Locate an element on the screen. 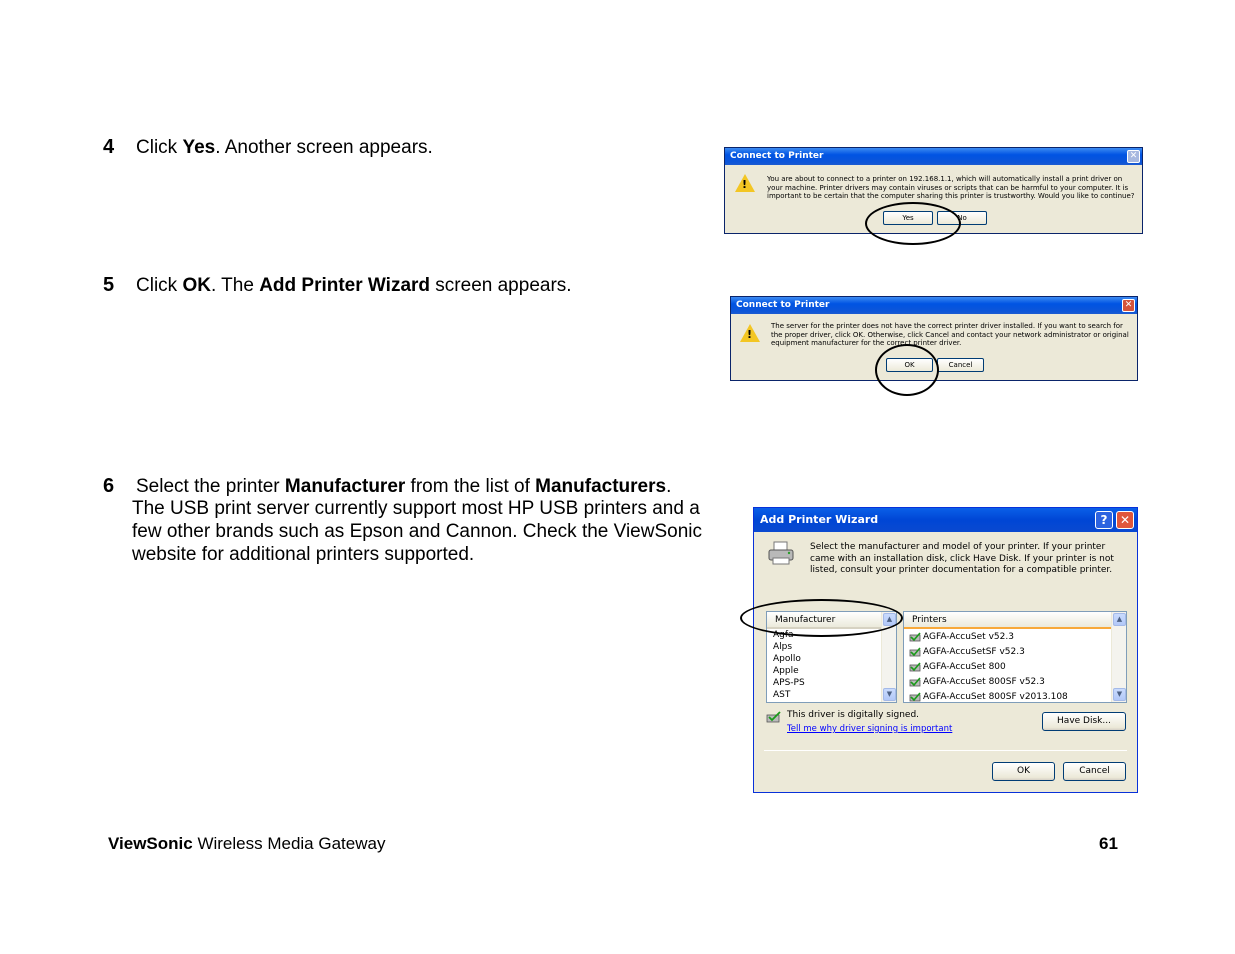 Image resolution: width=1235 pixels, height=954 pixels. footer-product: ViewSonic Wireless Media Gateway is located at coordinates (246, 844).